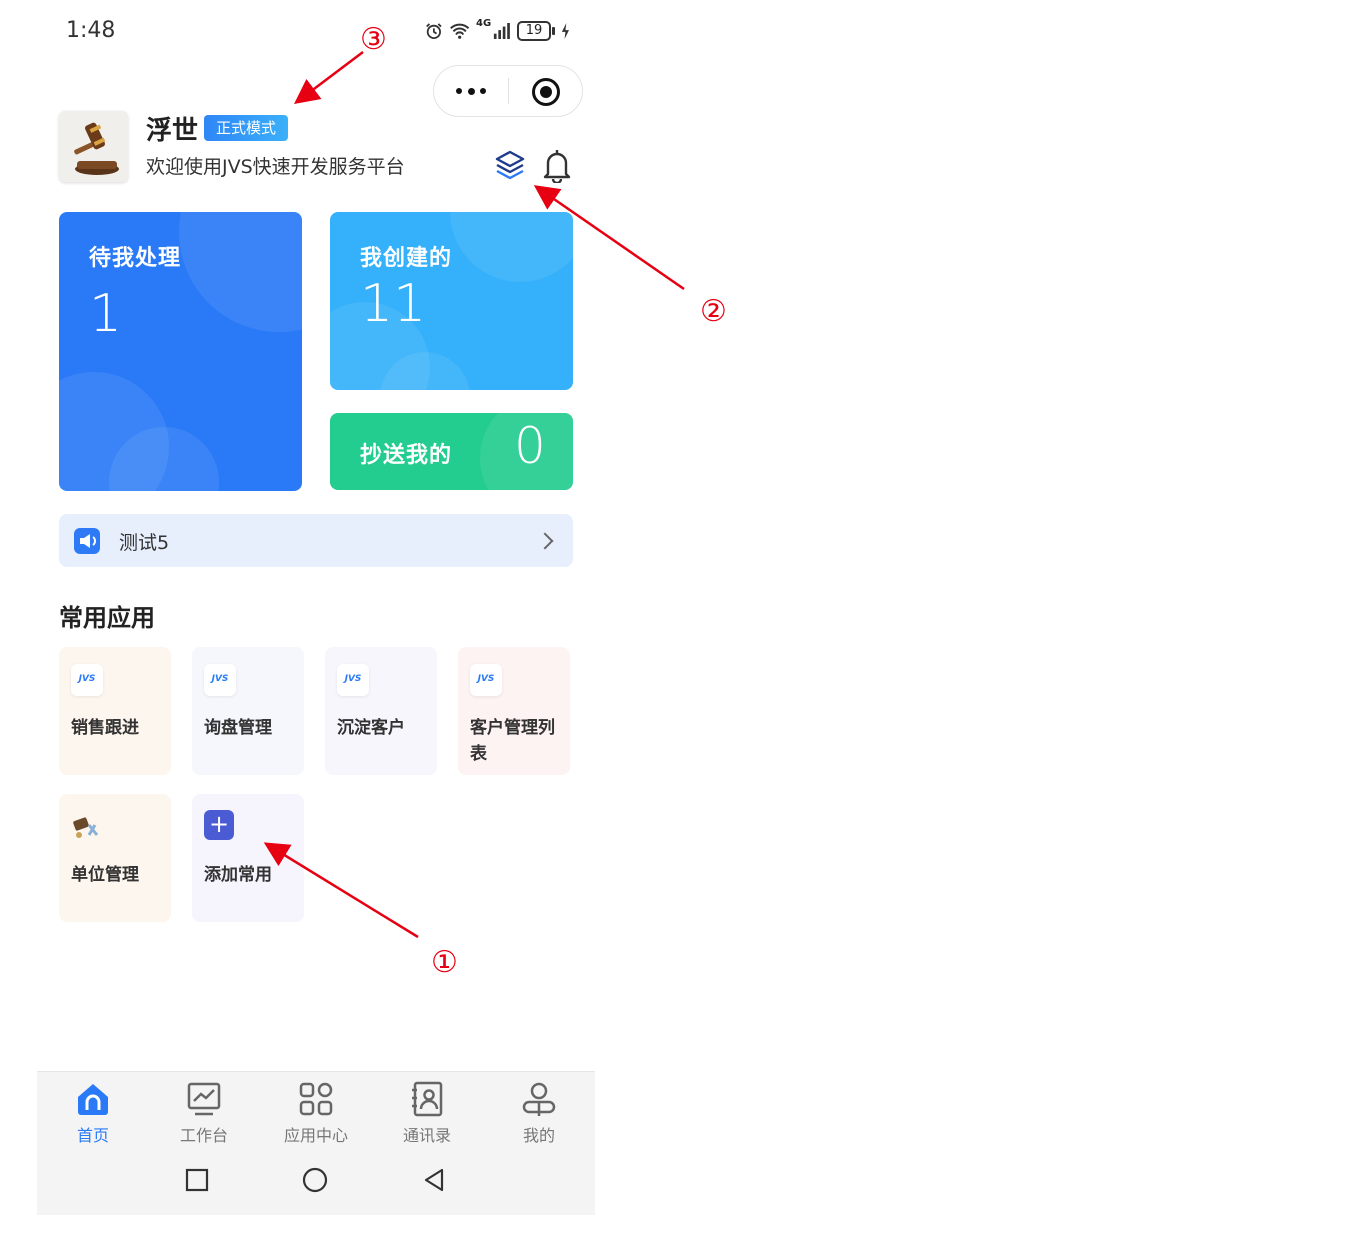  What do you see at coordinates (373, 39) in the screenshot?
I see `annotation-label-3: ③` at bounding box center [373, 39].